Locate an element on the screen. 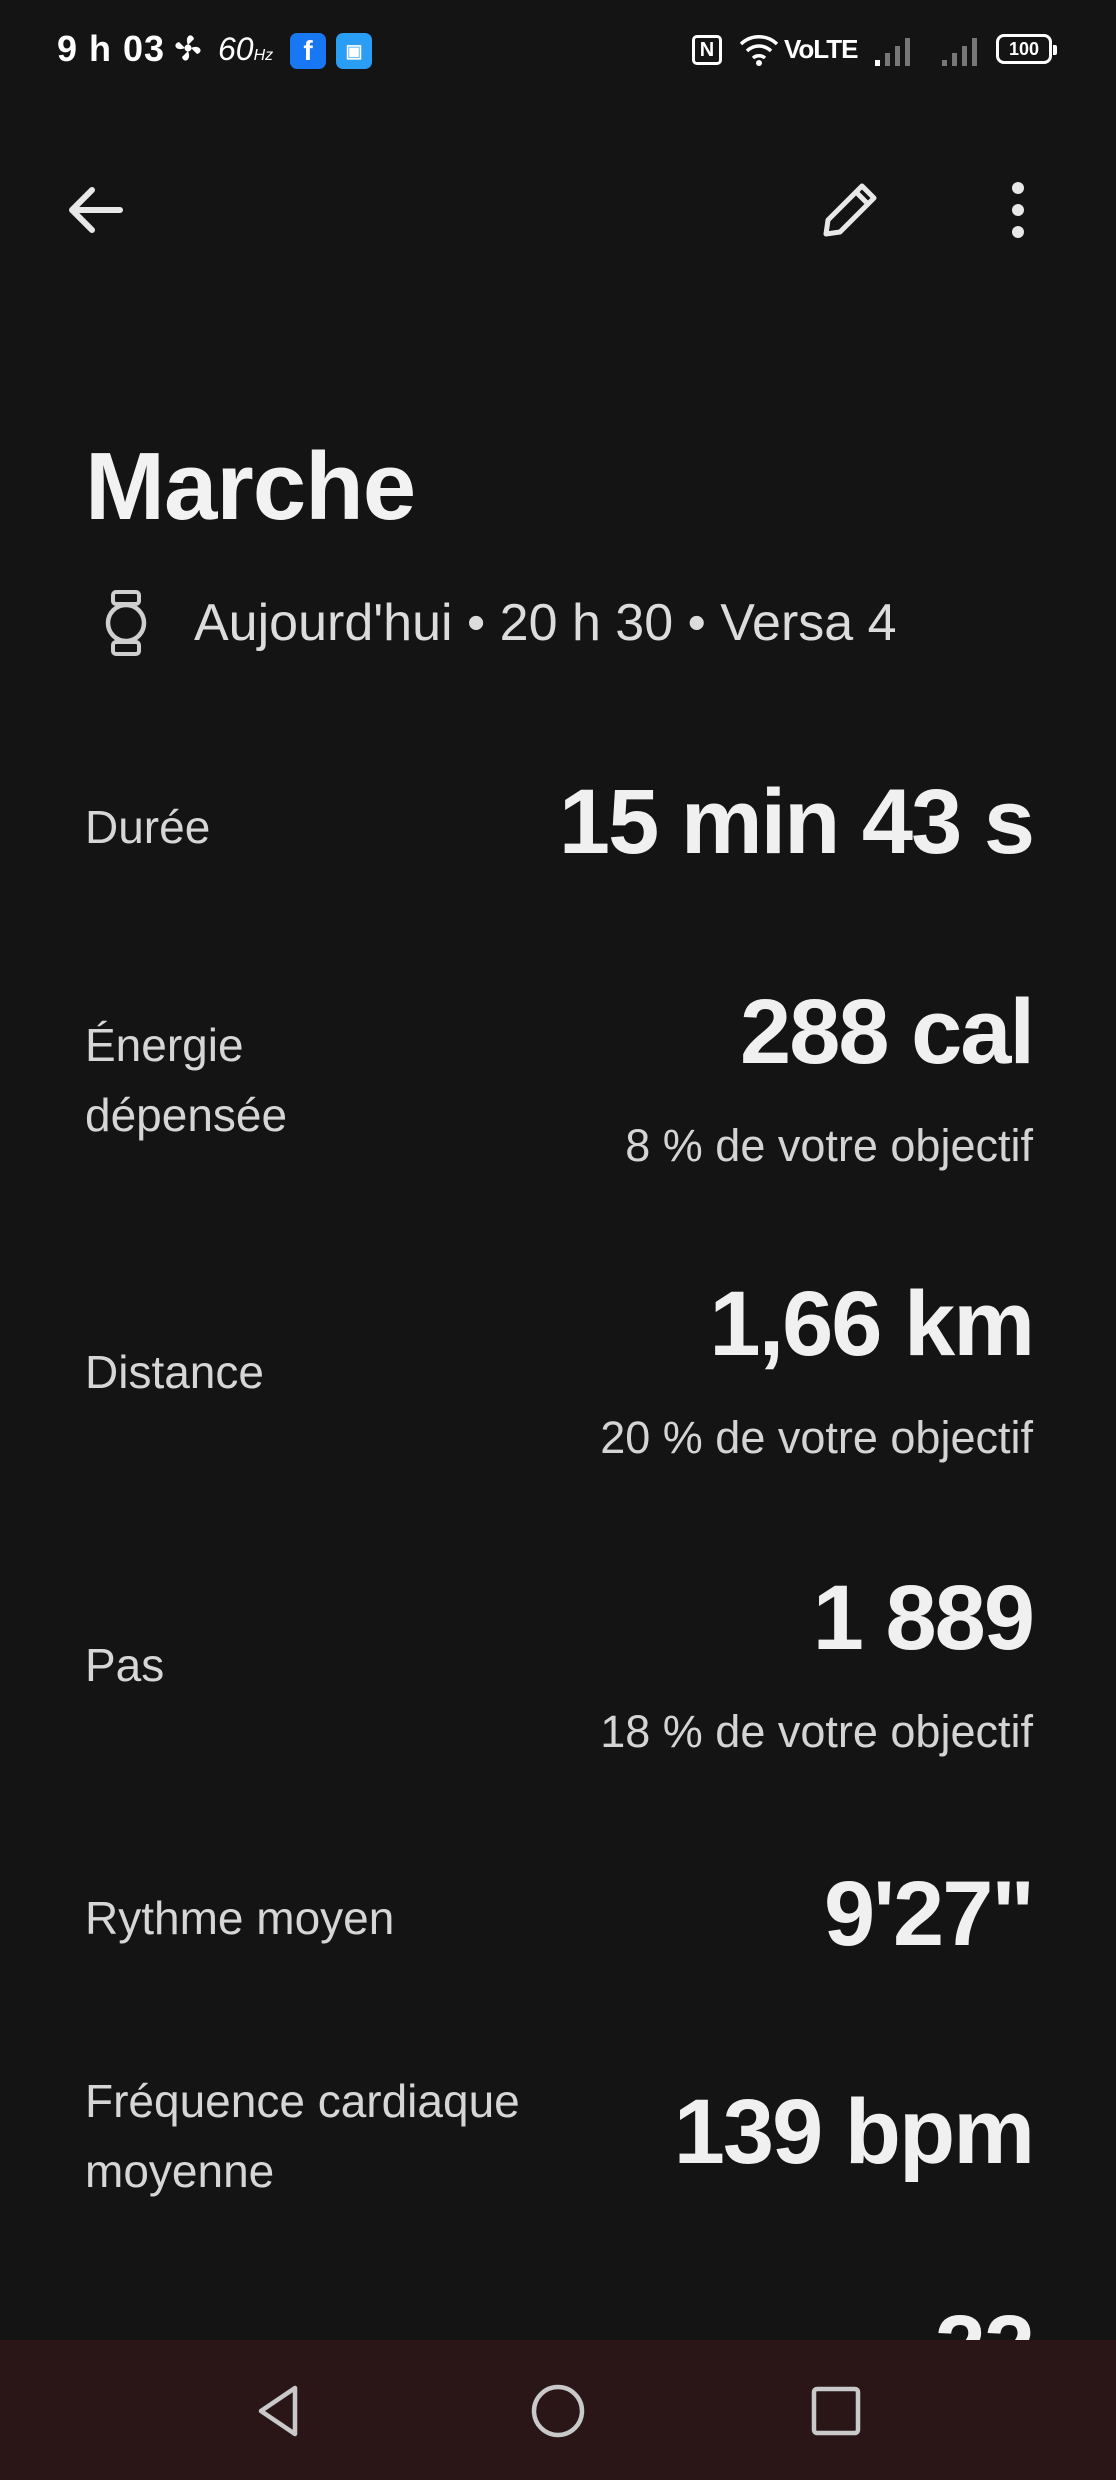 The width and height of the screenshot is (1116, 2480). facebook-icon: f is located at coordinates (308, 51).